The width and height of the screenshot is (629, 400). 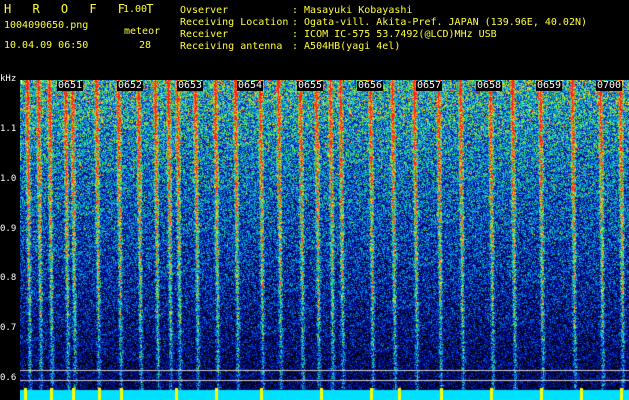 What do you see at coordinates (609, 85) in the screenshot?
I see `time-tick-label: 0700` at bounding box center [609, 85].